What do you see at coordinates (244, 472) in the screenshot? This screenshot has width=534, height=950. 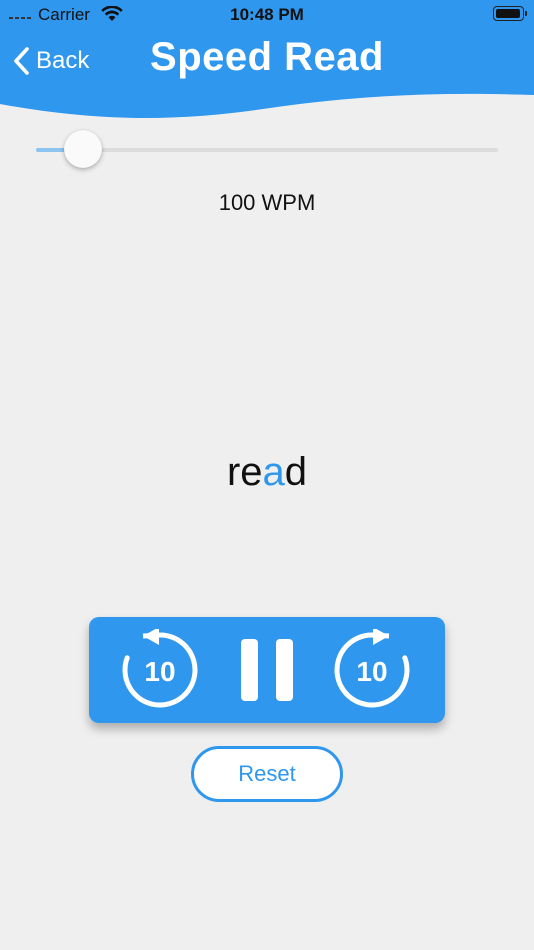 I see `word-prefix: re` at bounding box center [244, 472].